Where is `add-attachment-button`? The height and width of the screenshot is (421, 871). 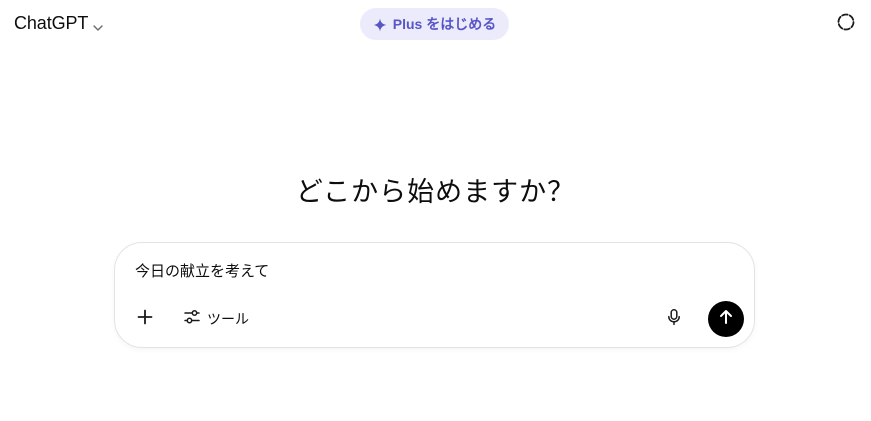 add-attachment-button is located at coordinates (145, 319).